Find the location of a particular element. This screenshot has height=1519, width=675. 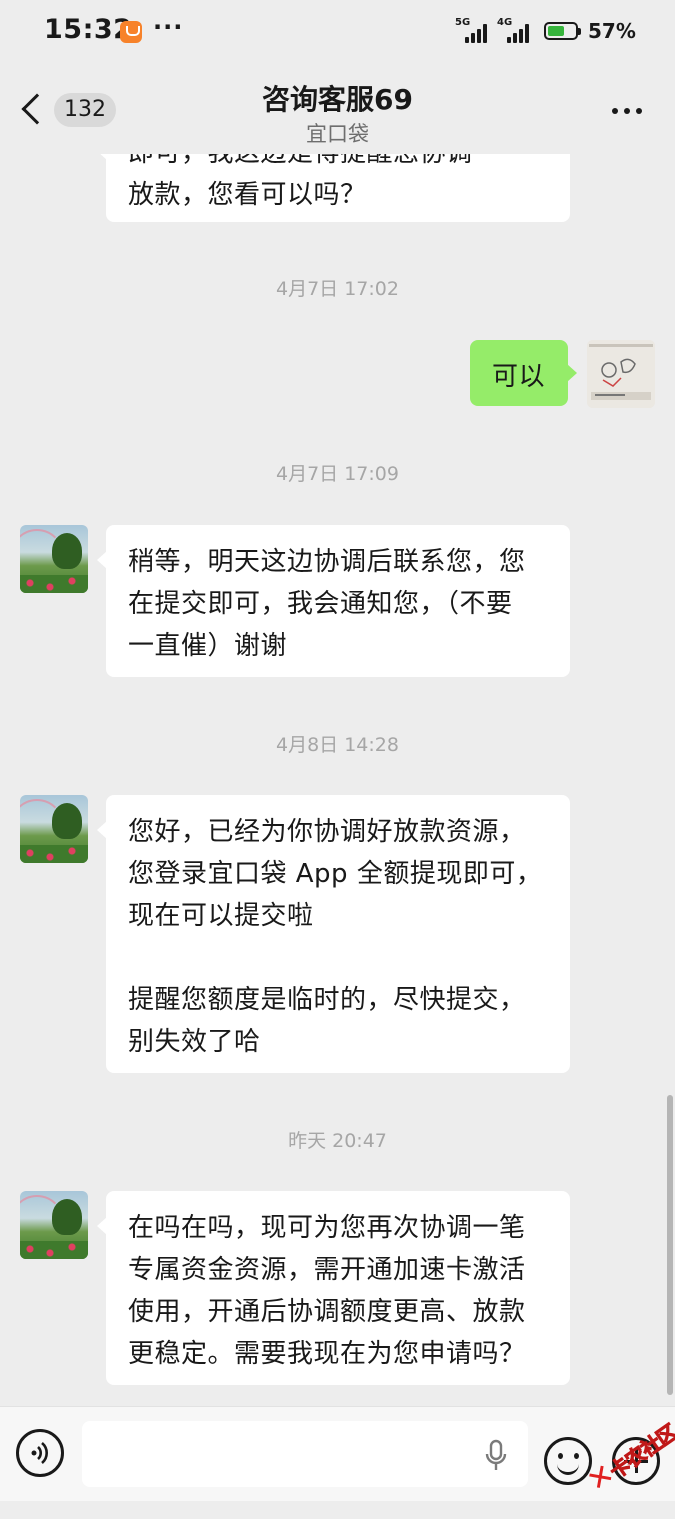

message-line: 可以 is located at coordinates (519, 377).